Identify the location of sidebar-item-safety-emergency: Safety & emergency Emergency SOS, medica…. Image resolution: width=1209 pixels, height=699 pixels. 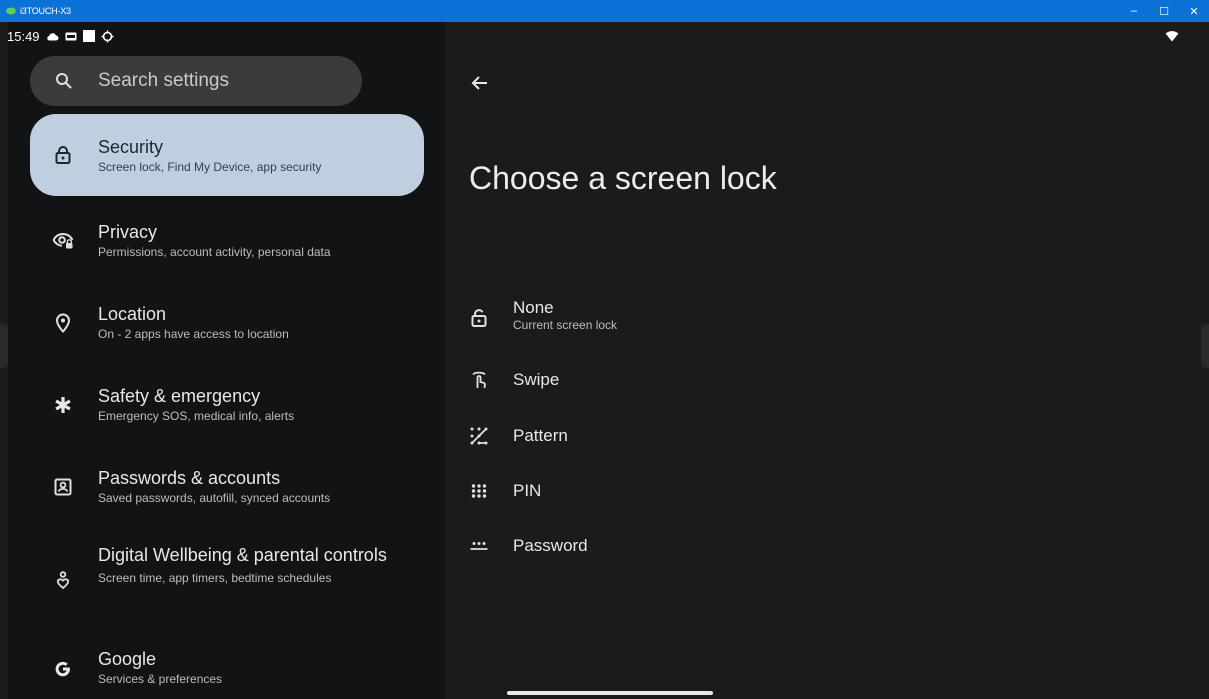
(227, 405).